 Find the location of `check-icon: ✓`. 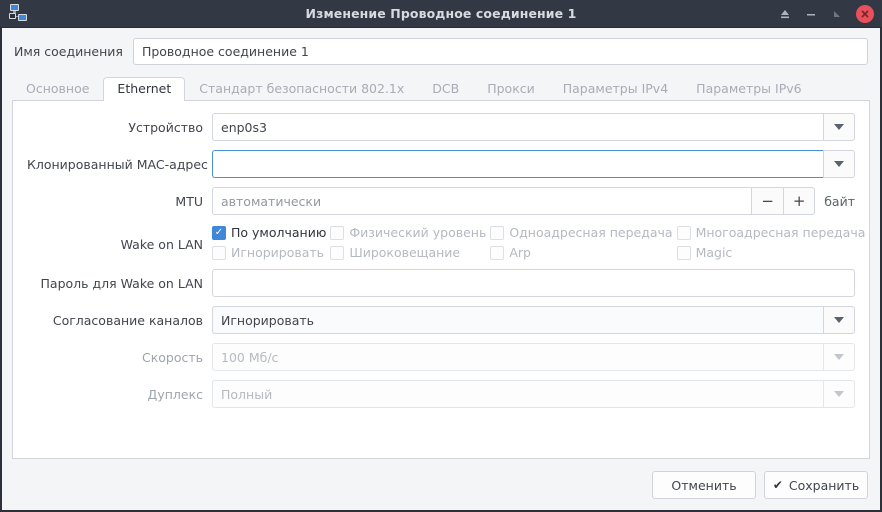

check-icon: ✓ is located at coordinates (219, 232).